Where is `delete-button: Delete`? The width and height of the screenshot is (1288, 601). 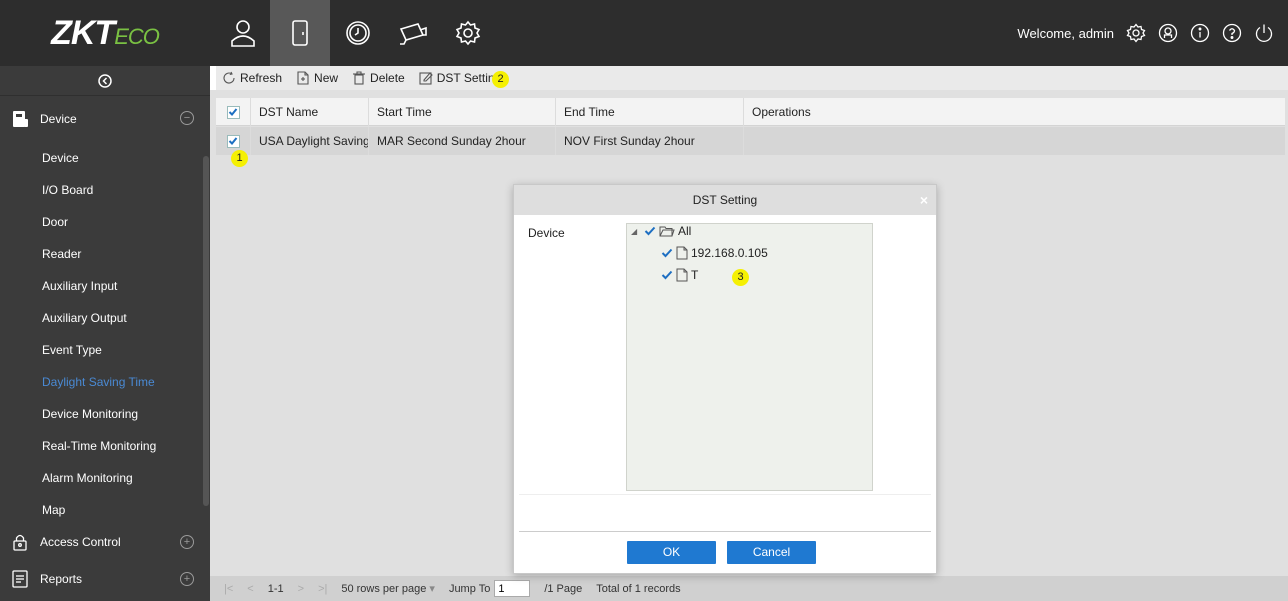 delete-button: Delete is located at coordinates (378, 78).